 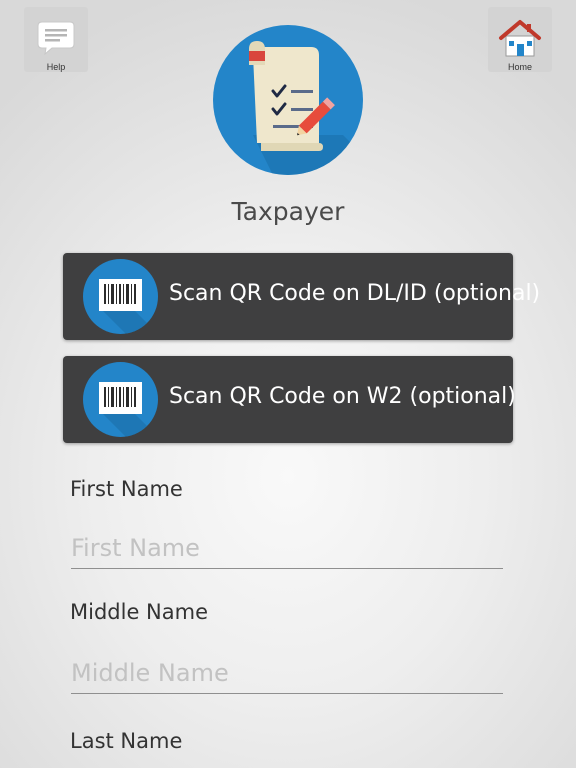 I want to click on help-button: Help, so click(x=56, y=39).